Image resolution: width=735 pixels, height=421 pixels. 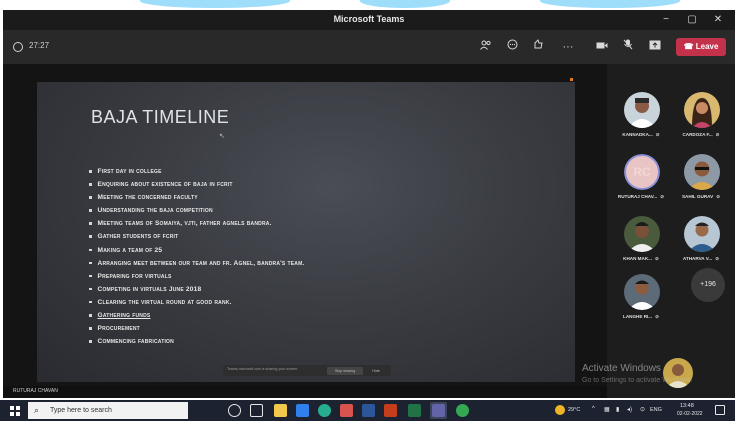 I want to click on store-icon, so click(x=302, y=410).